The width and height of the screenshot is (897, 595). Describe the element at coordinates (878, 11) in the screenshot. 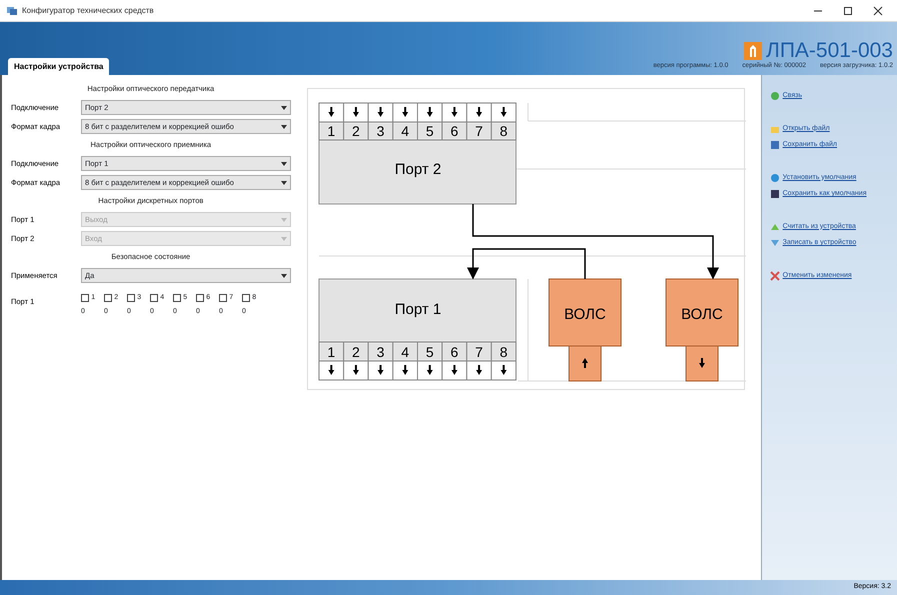

I see `close-icon` at that location.